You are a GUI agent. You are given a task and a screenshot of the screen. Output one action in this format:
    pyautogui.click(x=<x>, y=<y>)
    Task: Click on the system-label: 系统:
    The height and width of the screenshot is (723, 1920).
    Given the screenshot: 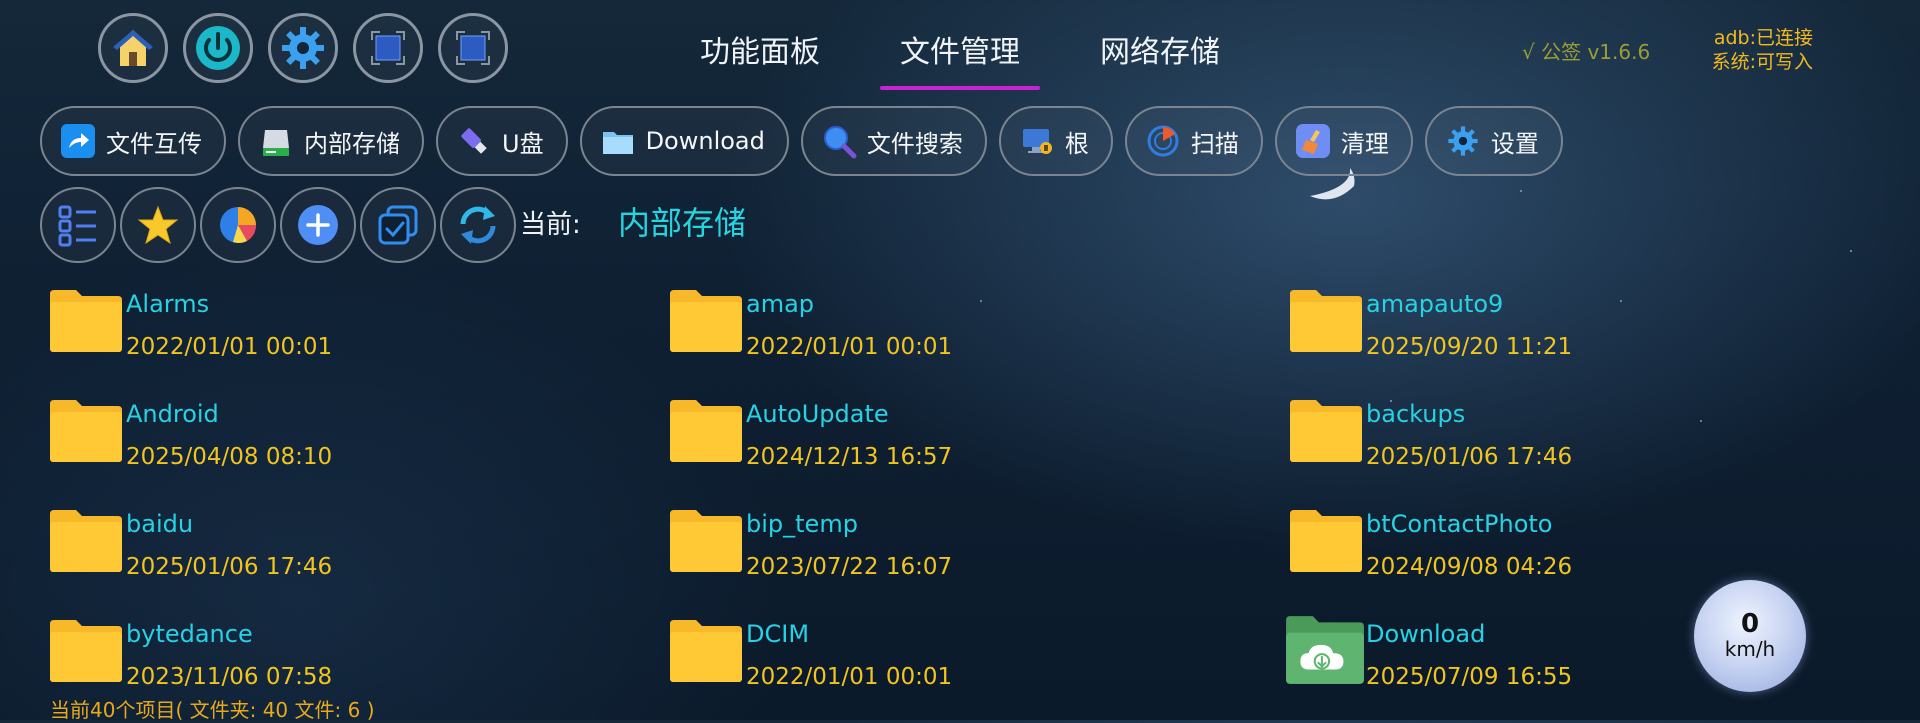 What is the action you would take?
    pyautogui.click(x=1733, y=62)
    